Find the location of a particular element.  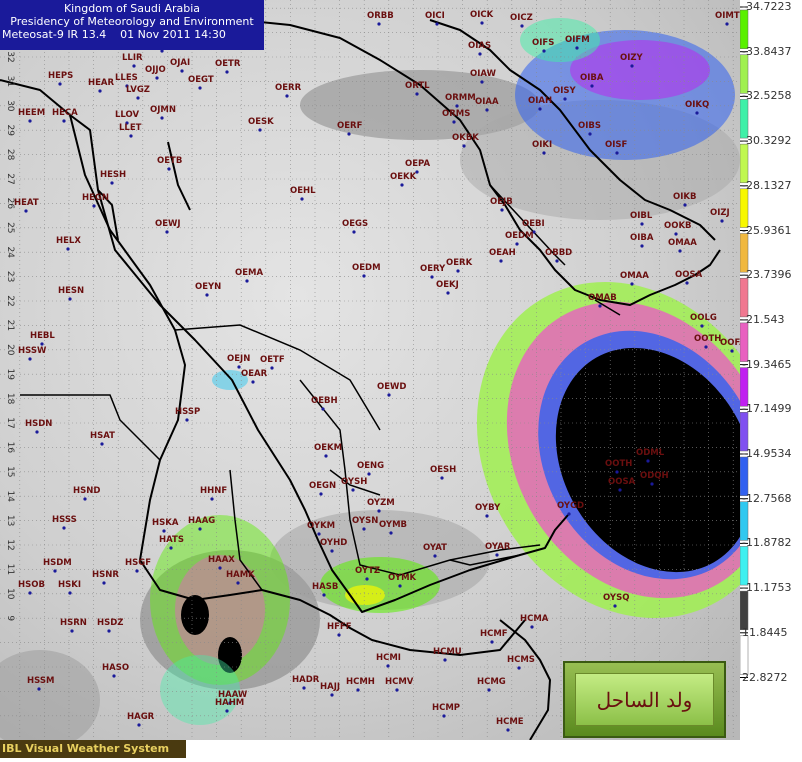

station-label: ORMM is located at coordinates (460, 98).